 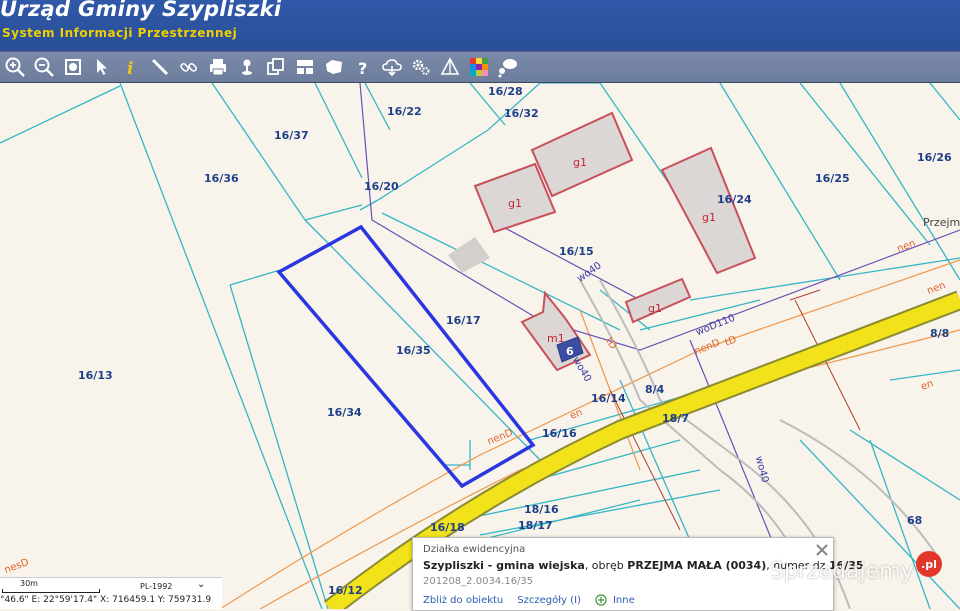 I want to click on print-icon, so click(x=217, y=67).